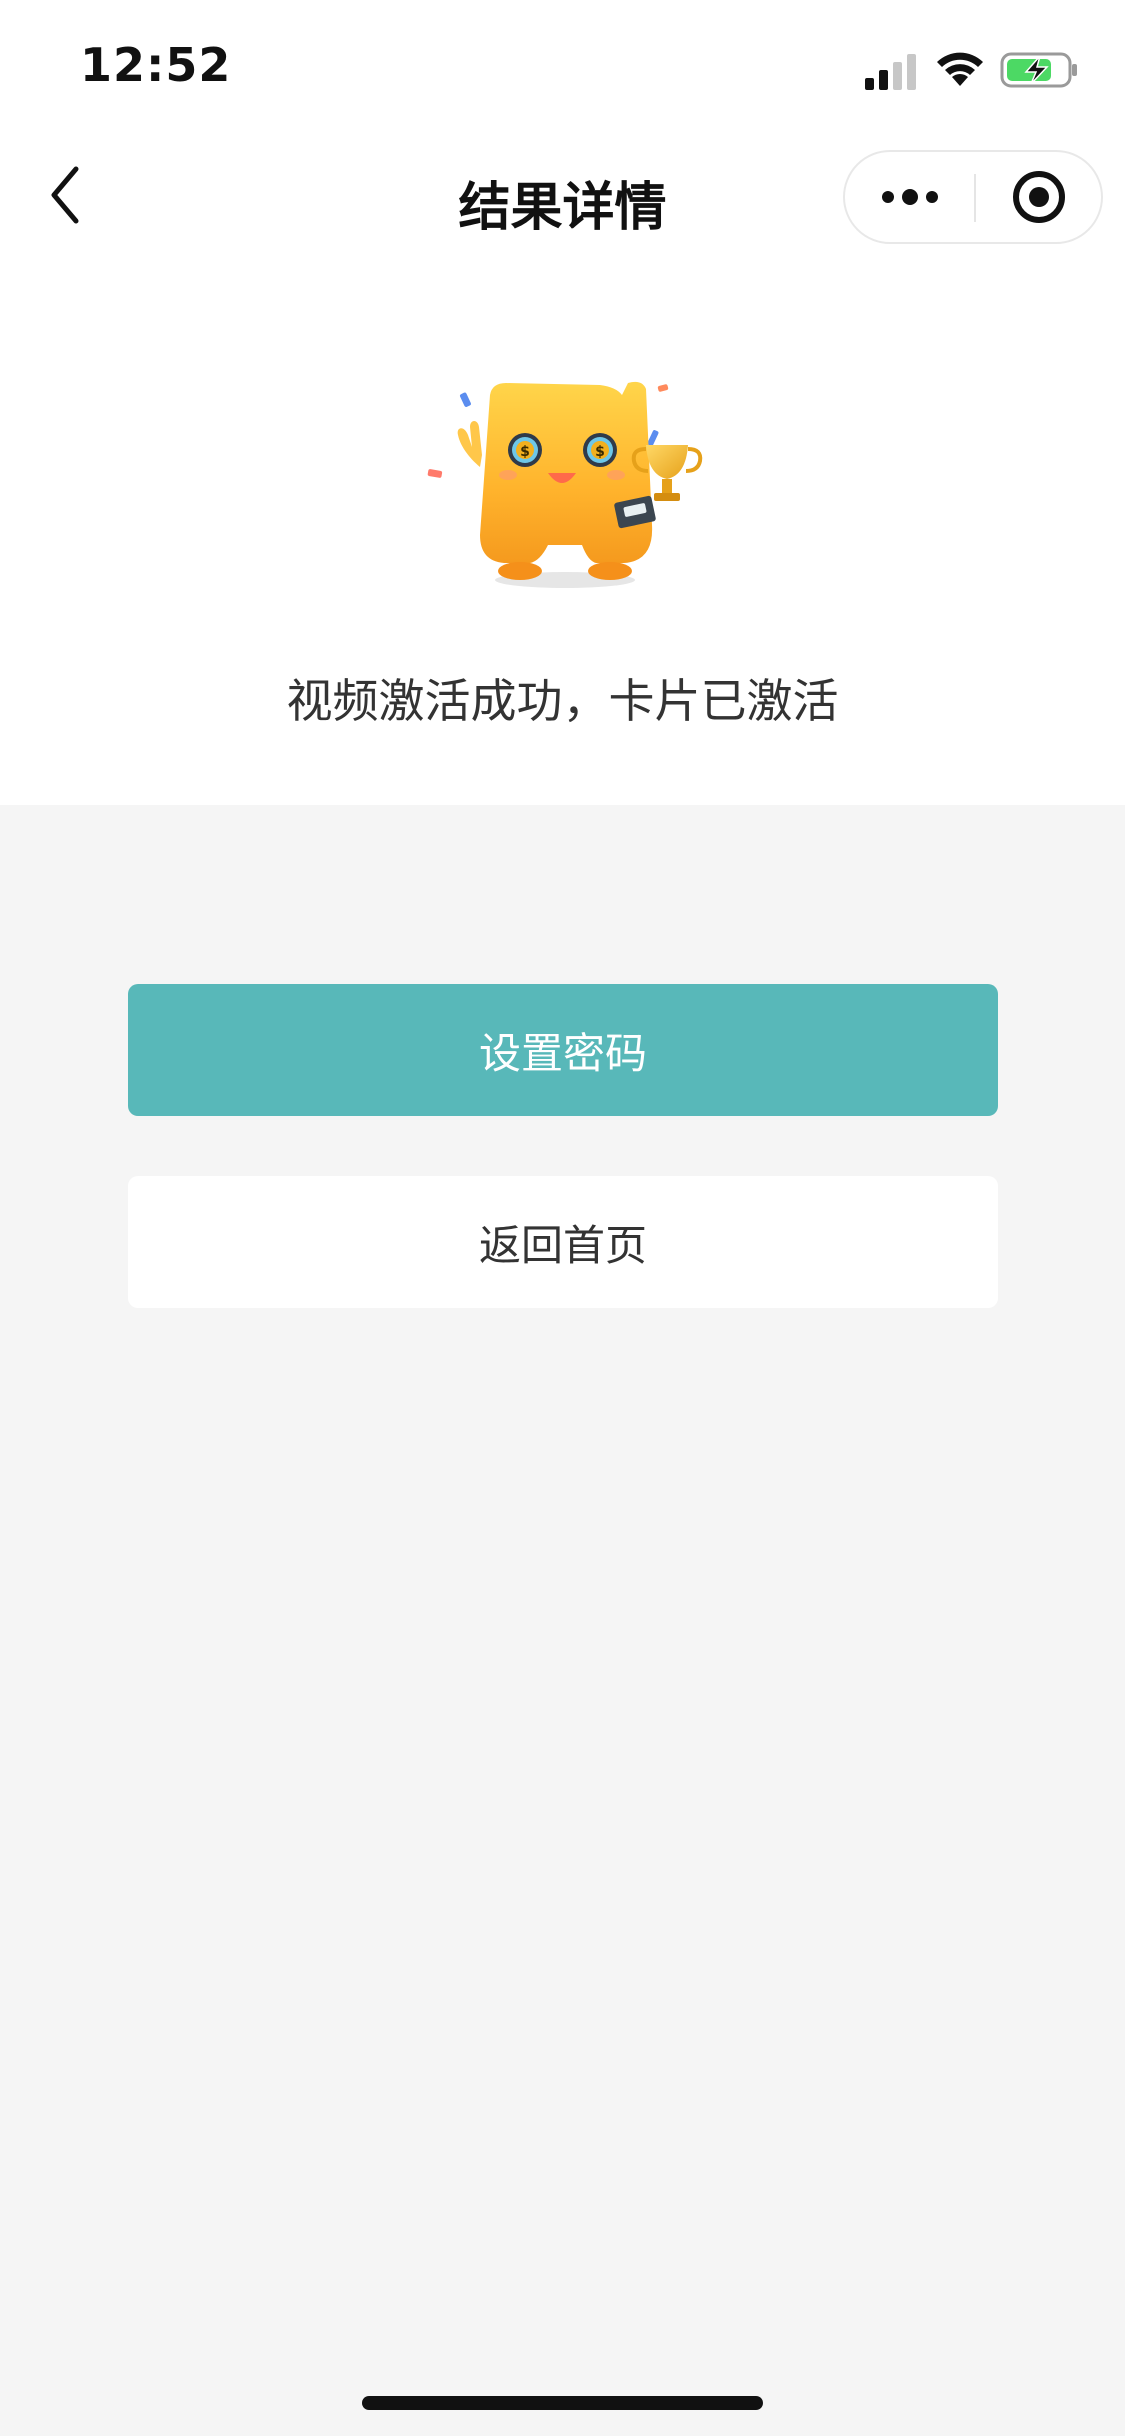 The height and width of the screenshot is (2436, 1125). What do you see at coordinates (565, 484) in the screenshot?
I see `mascot-illustration: $ $` at bounding box center [565, 484].